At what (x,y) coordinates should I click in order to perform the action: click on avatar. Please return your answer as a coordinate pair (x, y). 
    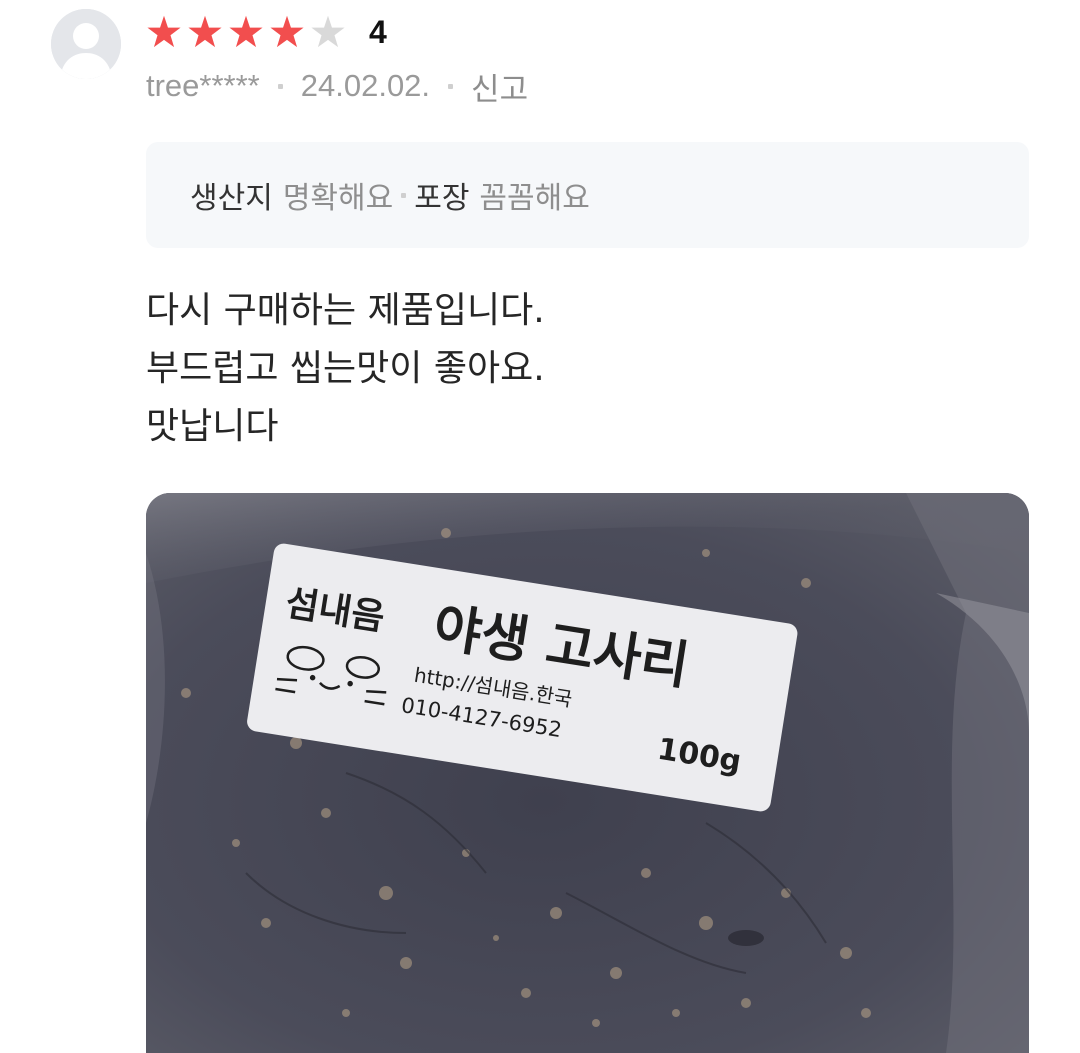
    Looking at the image, I should click on (86, 44).